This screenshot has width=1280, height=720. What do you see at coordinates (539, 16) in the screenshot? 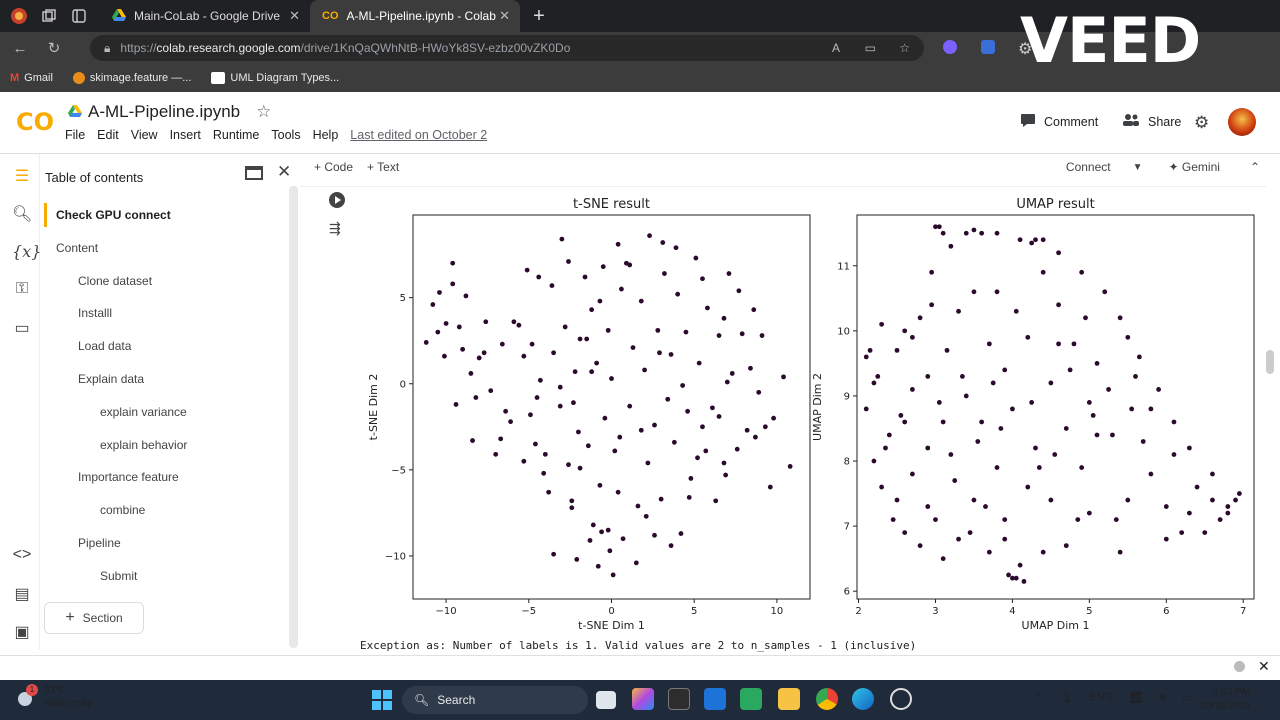
I see `new-tab-icon: +` at bounding box center [539, 16].